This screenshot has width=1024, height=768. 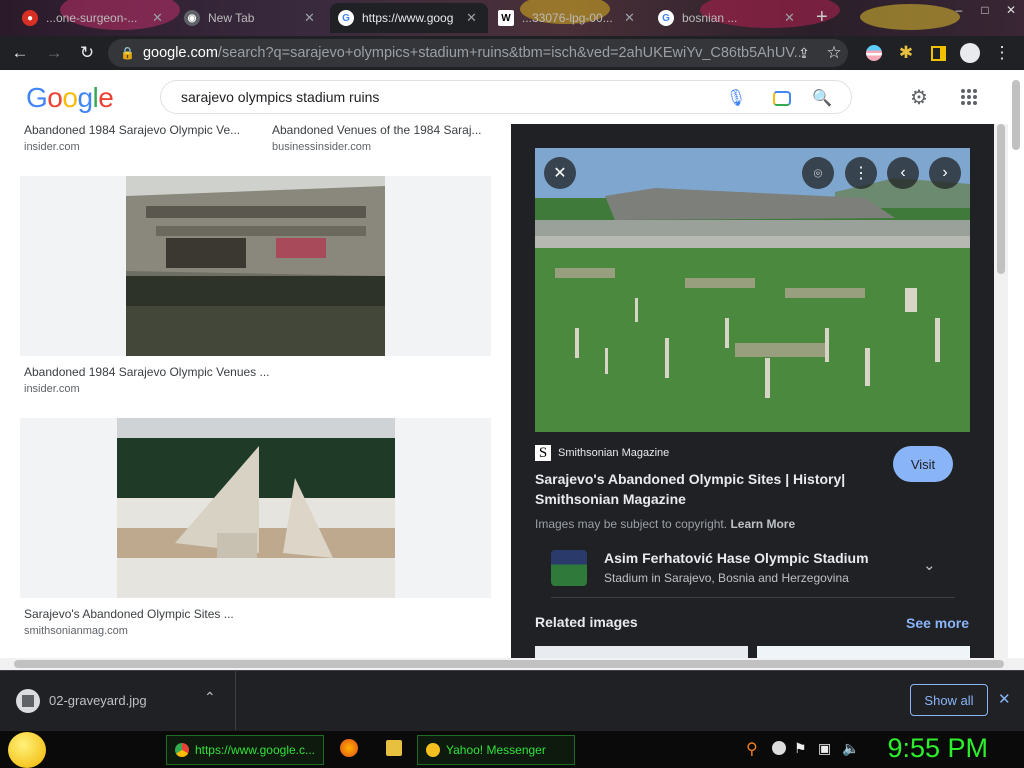 What do you see at coordinates (1011, 10) in the screenshot?
I see `close-window-button: ✕` at bounding box center [1011, 10].